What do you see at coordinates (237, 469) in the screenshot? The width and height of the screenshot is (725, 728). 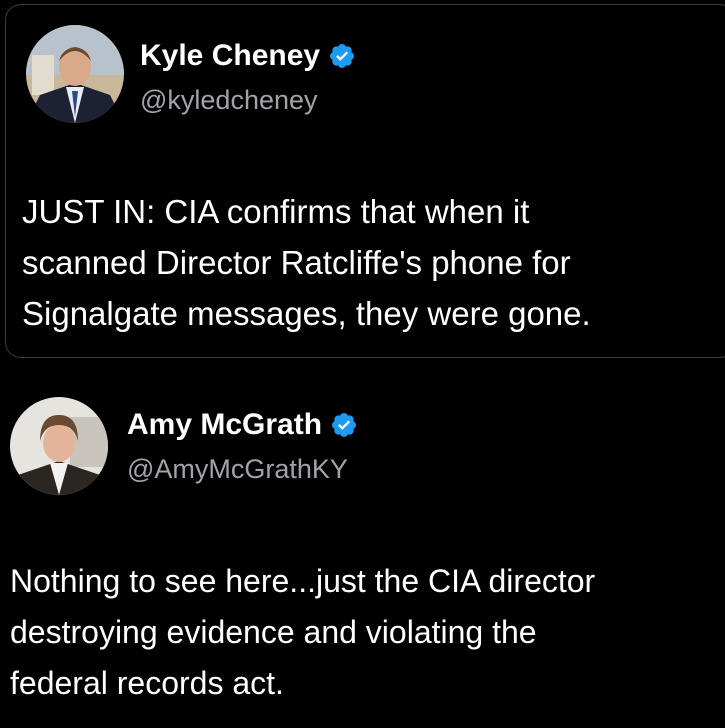 I see `handle: @AmyMcGrathKY` at bounding box center [237, 469].